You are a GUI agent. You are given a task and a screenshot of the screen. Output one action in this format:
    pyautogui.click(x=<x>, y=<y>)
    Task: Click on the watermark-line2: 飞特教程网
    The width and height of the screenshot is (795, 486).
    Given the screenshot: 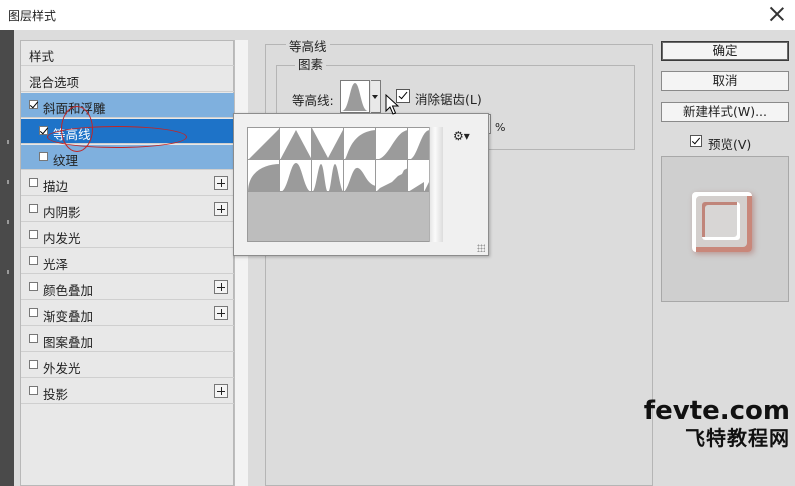 What is the action you would take?
    pyautogui.click(x=737, y=438)
    